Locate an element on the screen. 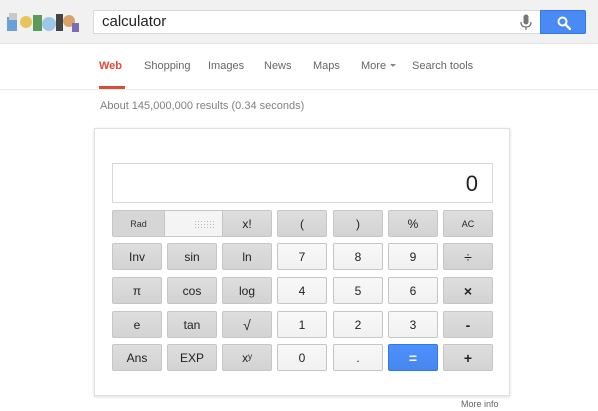 Image resolution: width=598 pixels, height=411 pixels. chevron-down-icon is located at coordinates (393, 65).